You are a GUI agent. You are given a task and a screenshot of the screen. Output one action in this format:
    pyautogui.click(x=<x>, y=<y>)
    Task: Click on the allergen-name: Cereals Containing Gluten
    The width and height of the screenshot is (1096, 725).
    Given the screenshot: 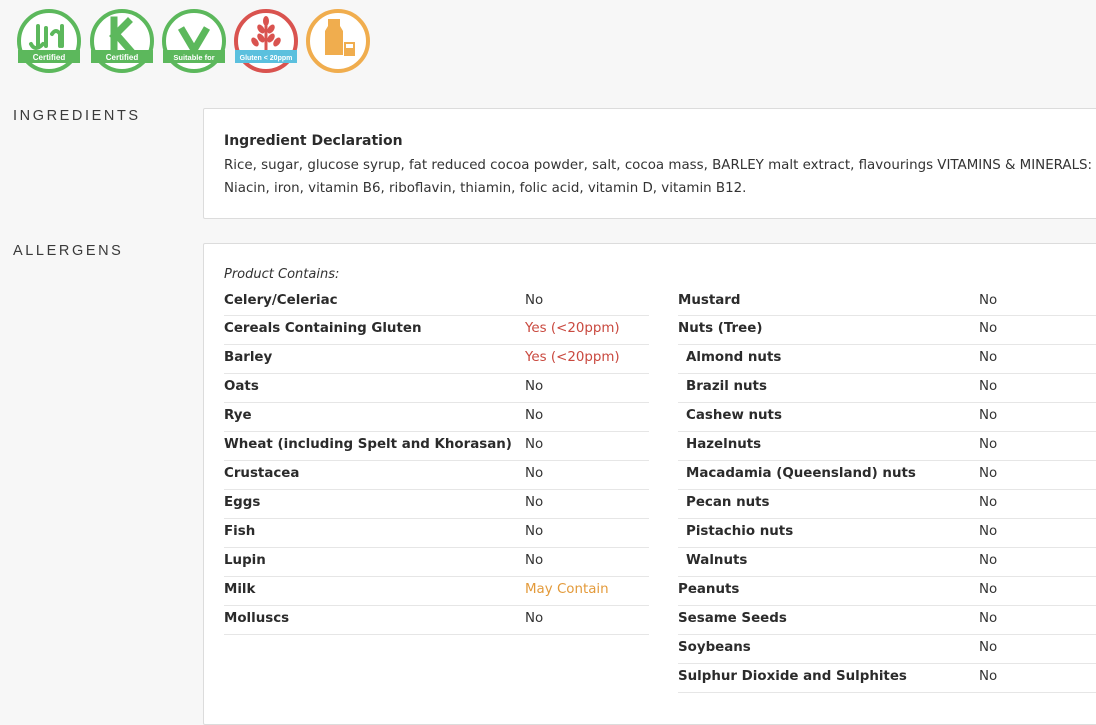 What is the action you would take?
    pyautogui.click(x=323, y=328)
    